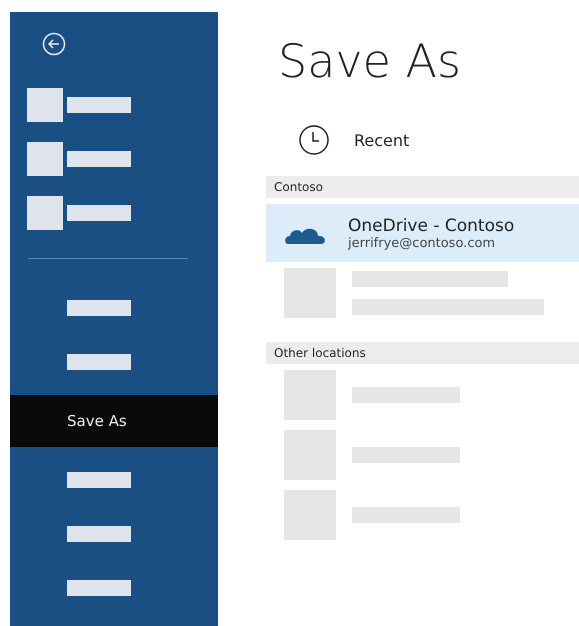 The width and height of the screenshot is (579, 626). I want to click on section-header: Other locations, so click(422, 353).